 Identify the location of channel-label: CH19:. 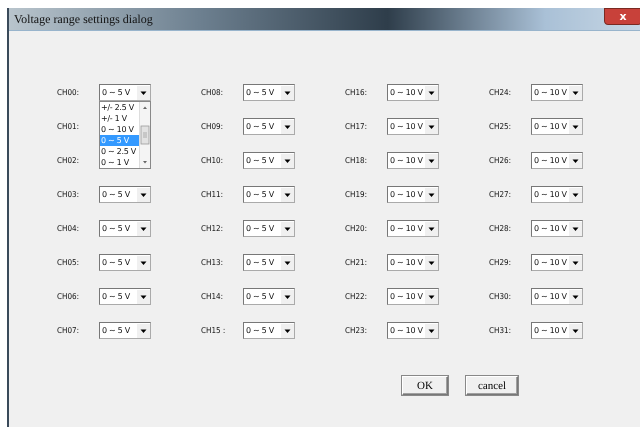
(356, 195).